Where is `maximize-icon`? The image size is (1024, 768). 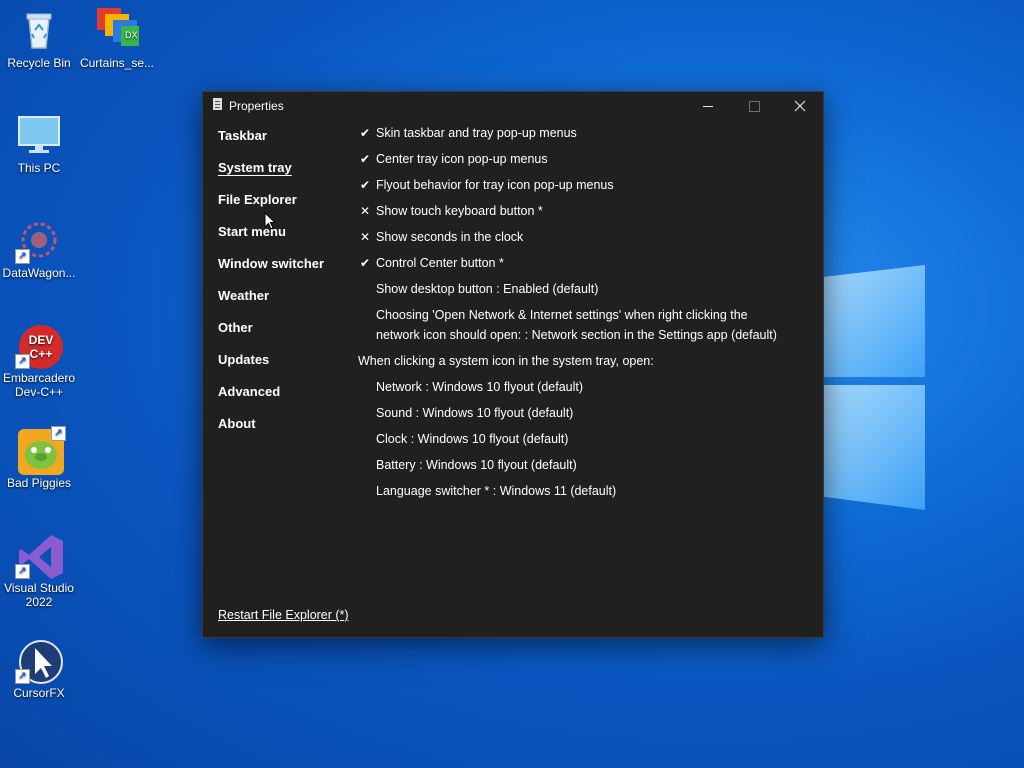
maximize-icon is located at coordinates (754, 106).